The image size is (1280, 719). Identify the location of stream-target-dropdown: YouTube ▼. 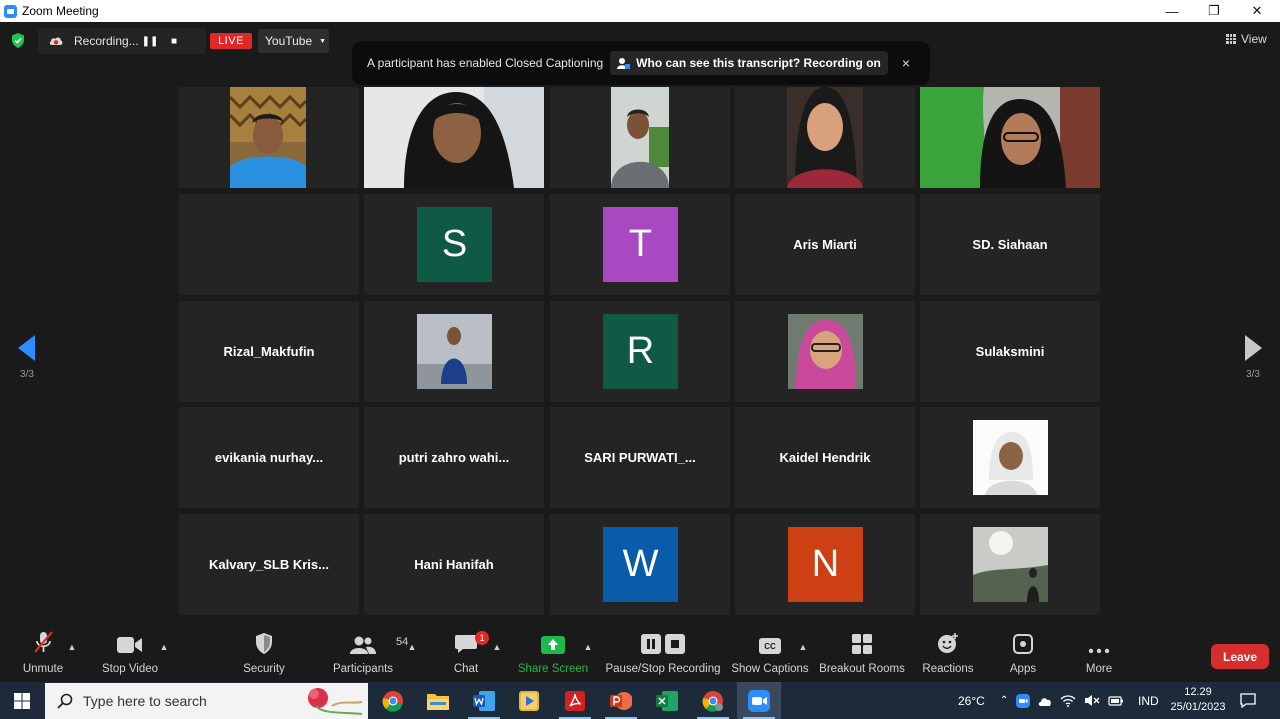
(293, 41).